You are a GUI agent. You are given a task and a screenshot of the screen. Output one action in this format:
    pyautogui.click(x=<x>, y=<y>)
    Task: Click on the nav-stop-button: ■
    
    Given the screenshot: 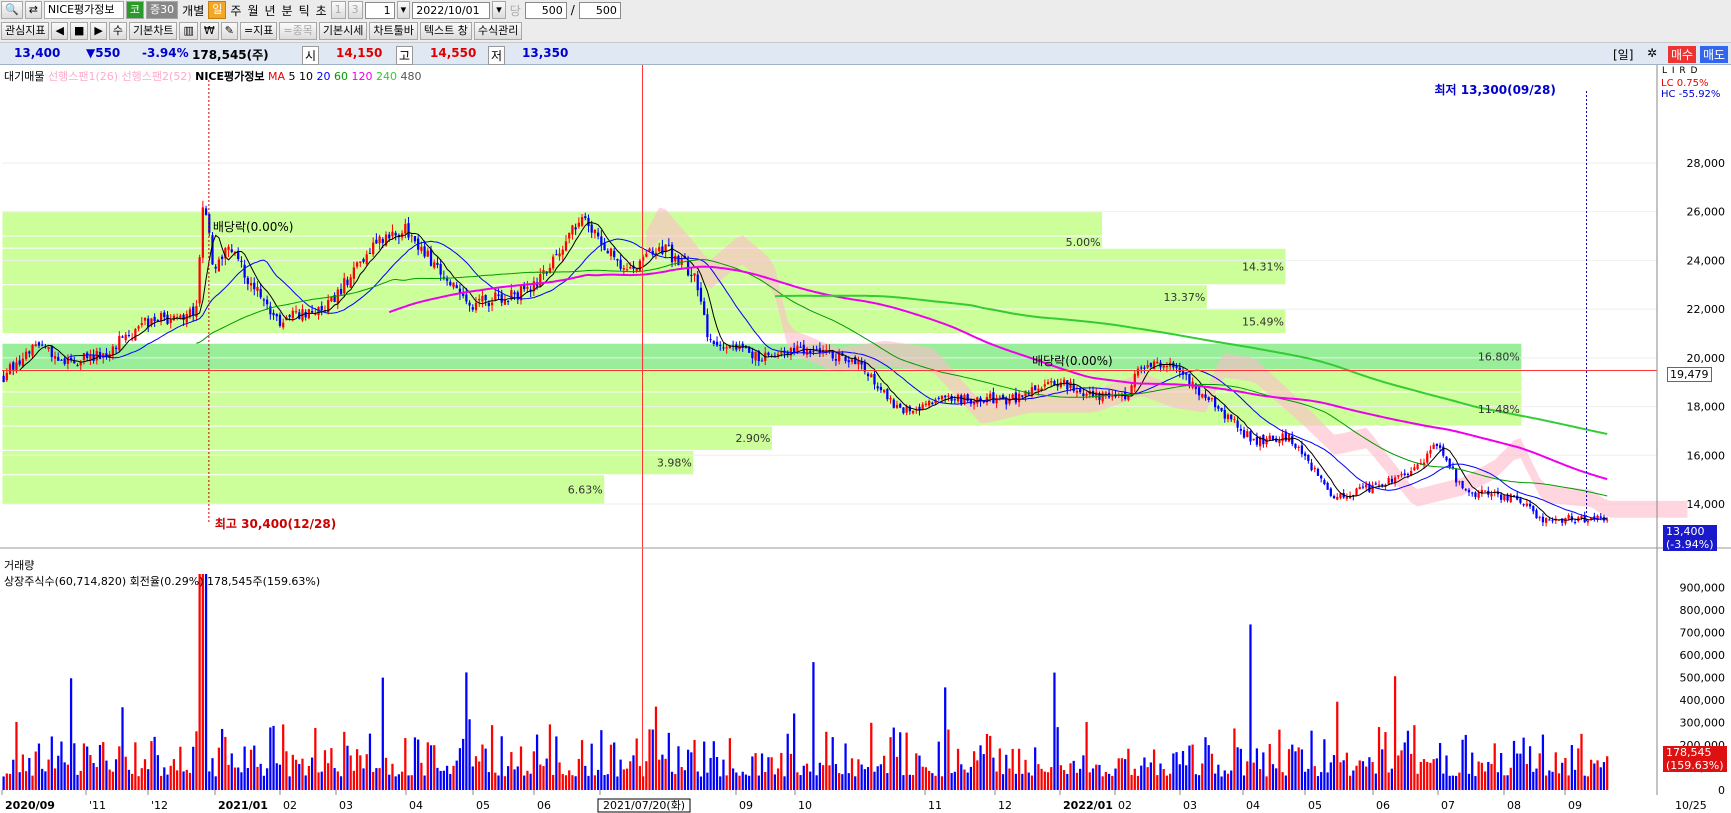 What is the action you would take?
    pyautogui.click(x=79, y=31)
    